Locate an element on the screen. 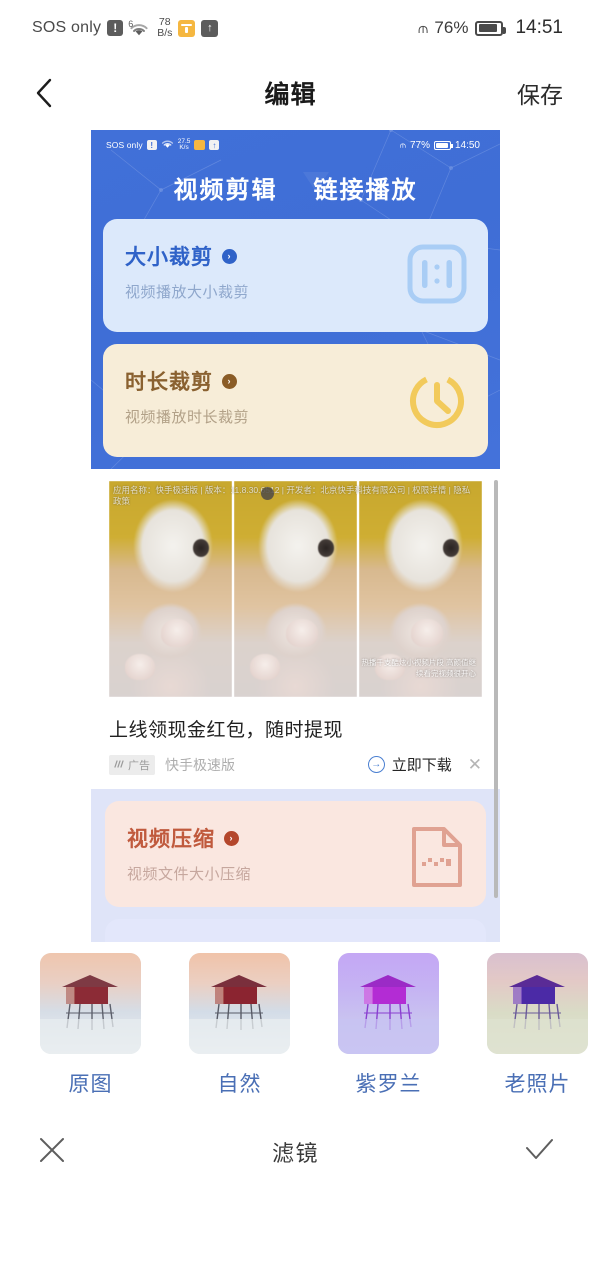 The height and width of the screenshot is (1280, 591). download-arrow-icon: → is located at coordinates (376, 764).